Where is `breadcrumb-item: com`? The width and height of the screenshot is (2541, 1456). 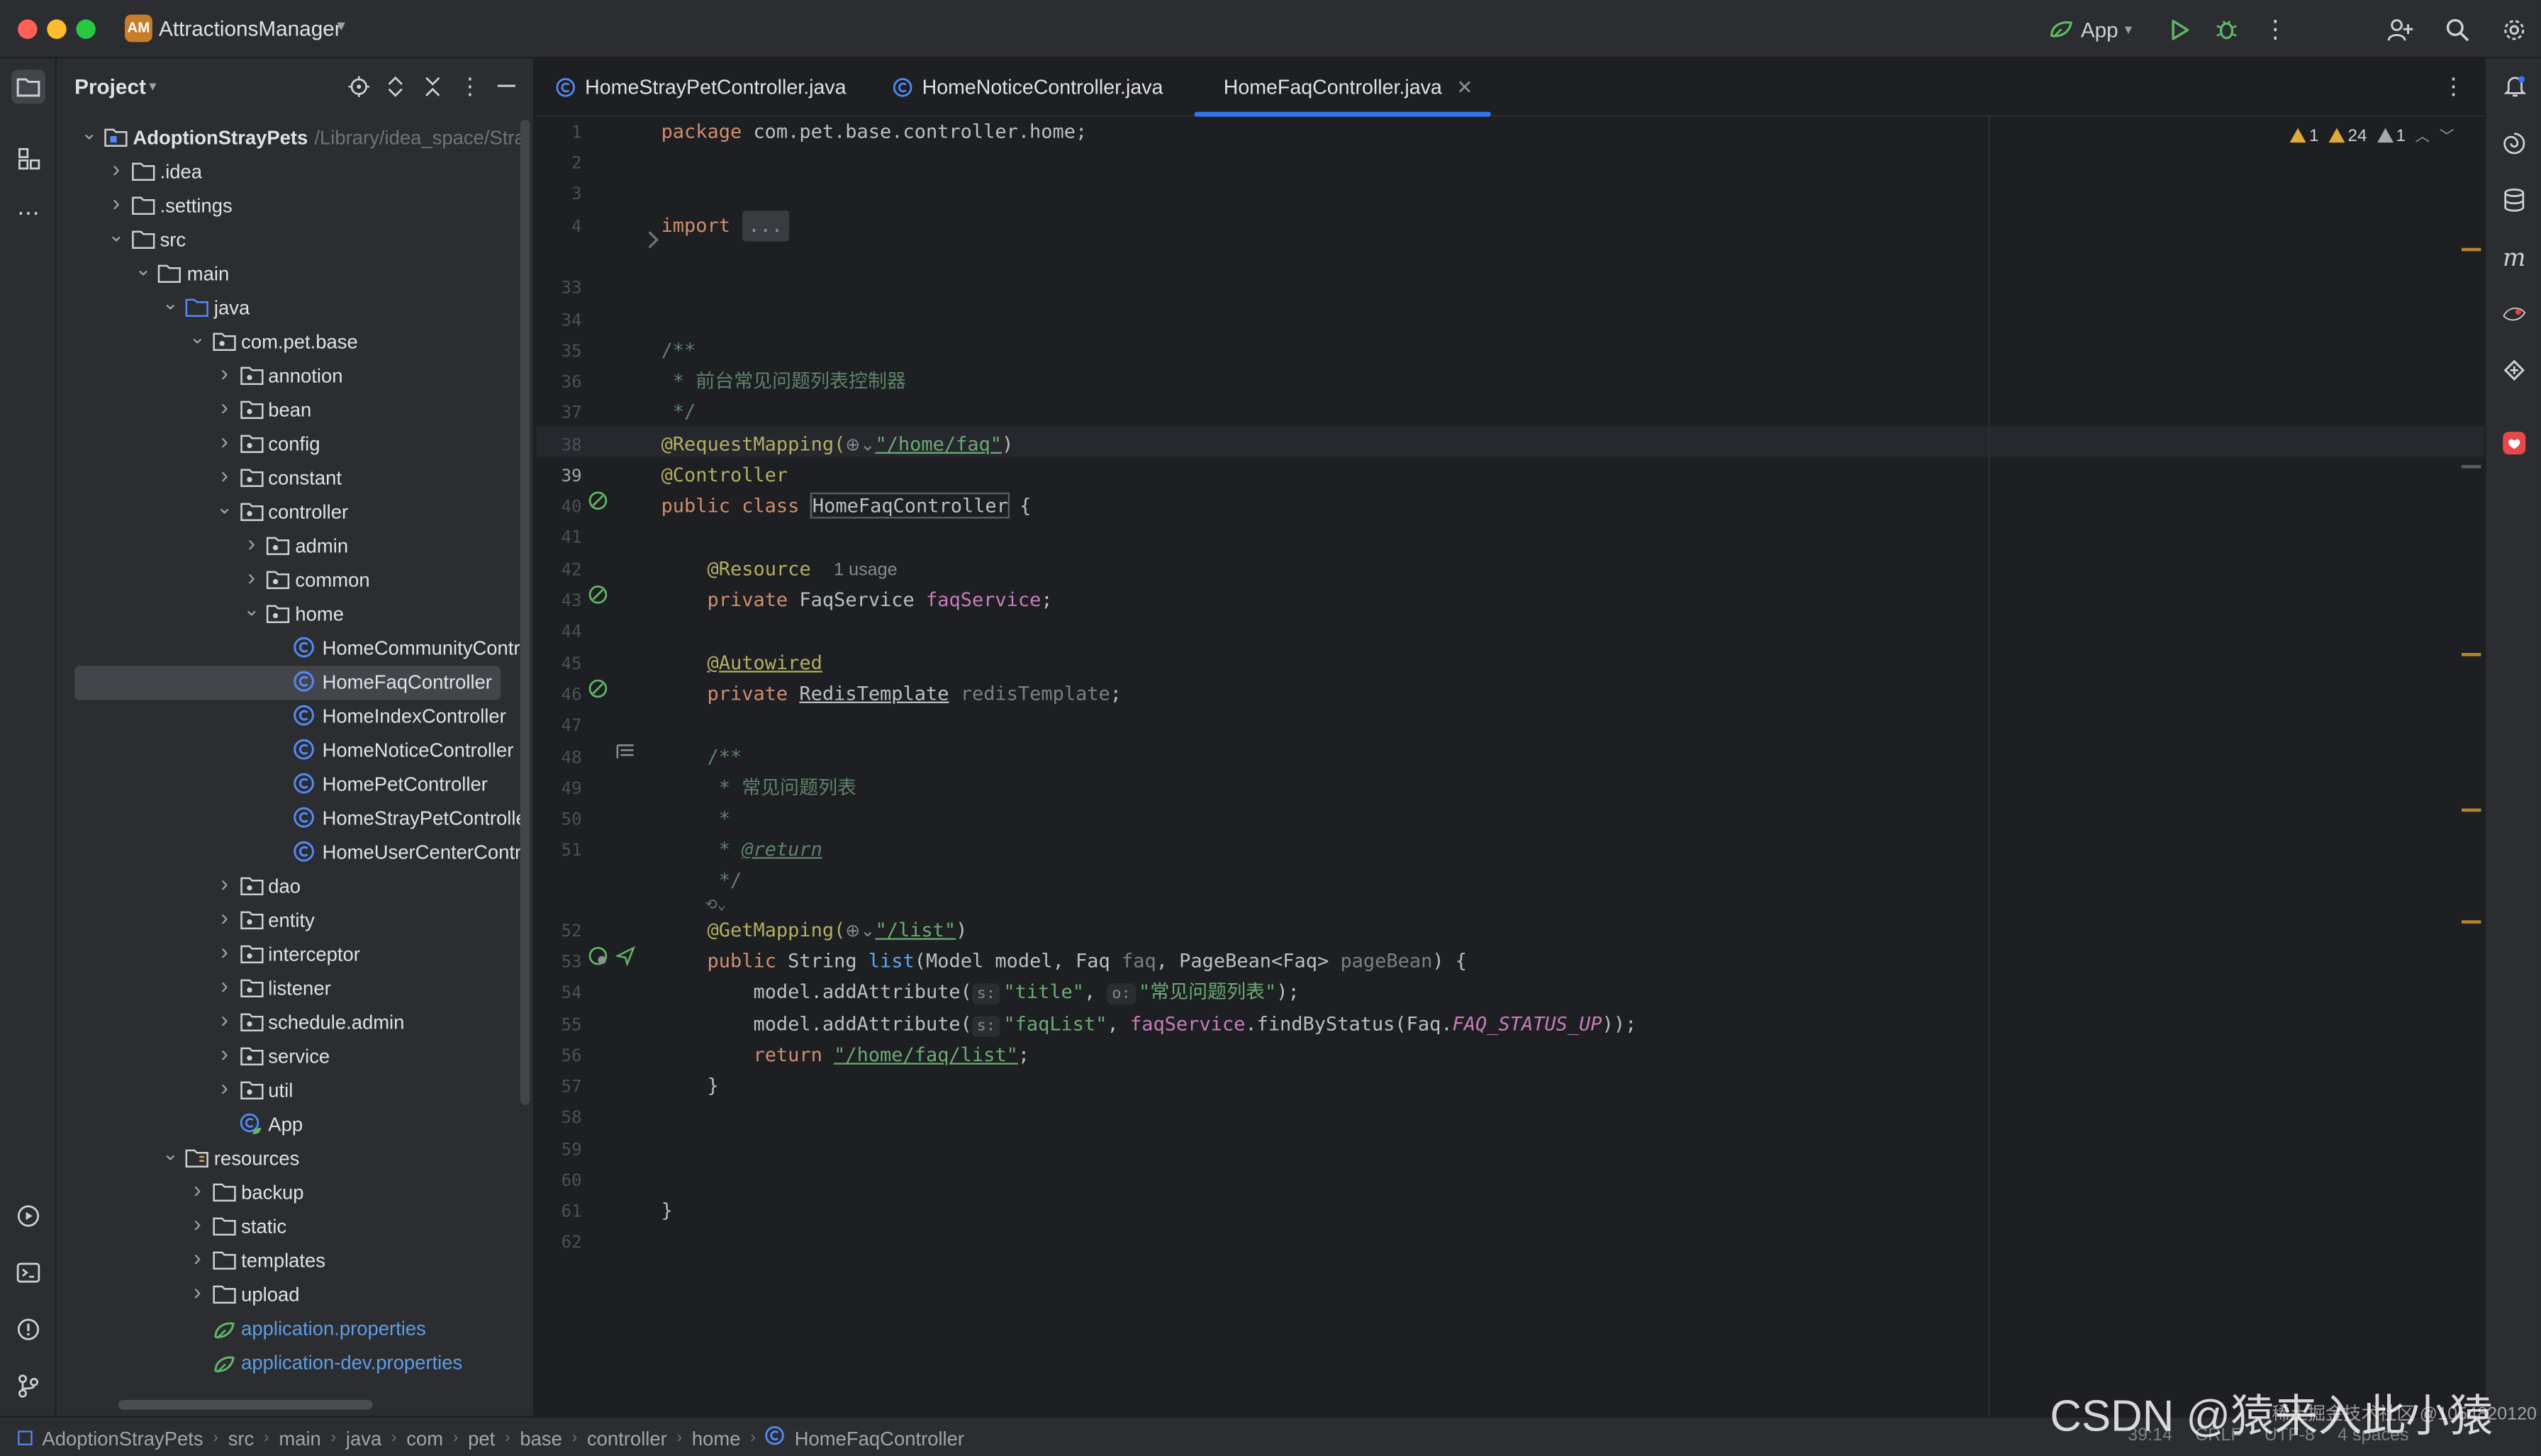
breadcrumb-item: com is located at coordinates (424, 1439).